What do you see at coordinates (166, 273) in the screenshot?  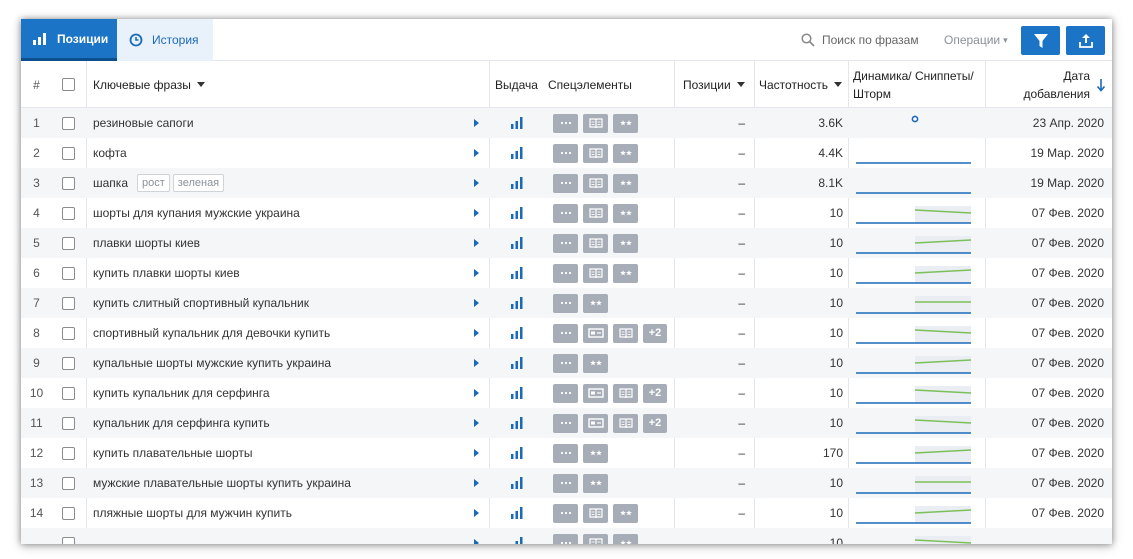 I see `keyword-phrase: купить плавки шорты киев` at bounding box center [166, 273].